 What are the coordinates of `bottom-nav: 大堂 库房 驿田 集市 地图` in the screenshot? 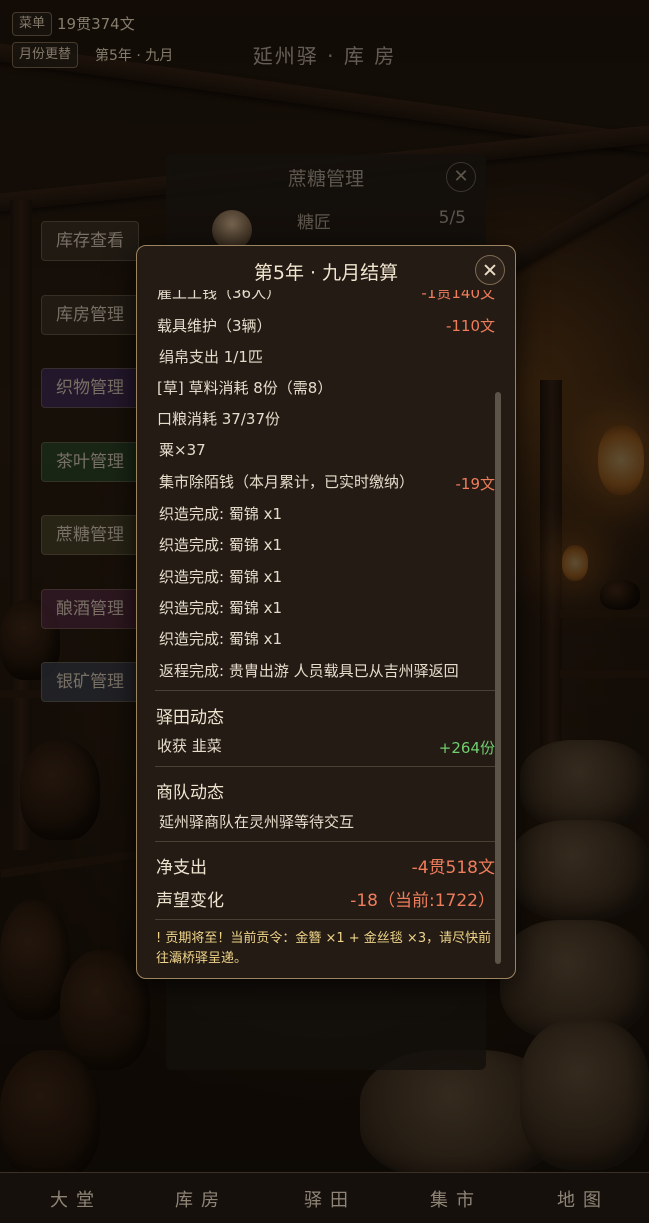 It's located at (324, 1197).